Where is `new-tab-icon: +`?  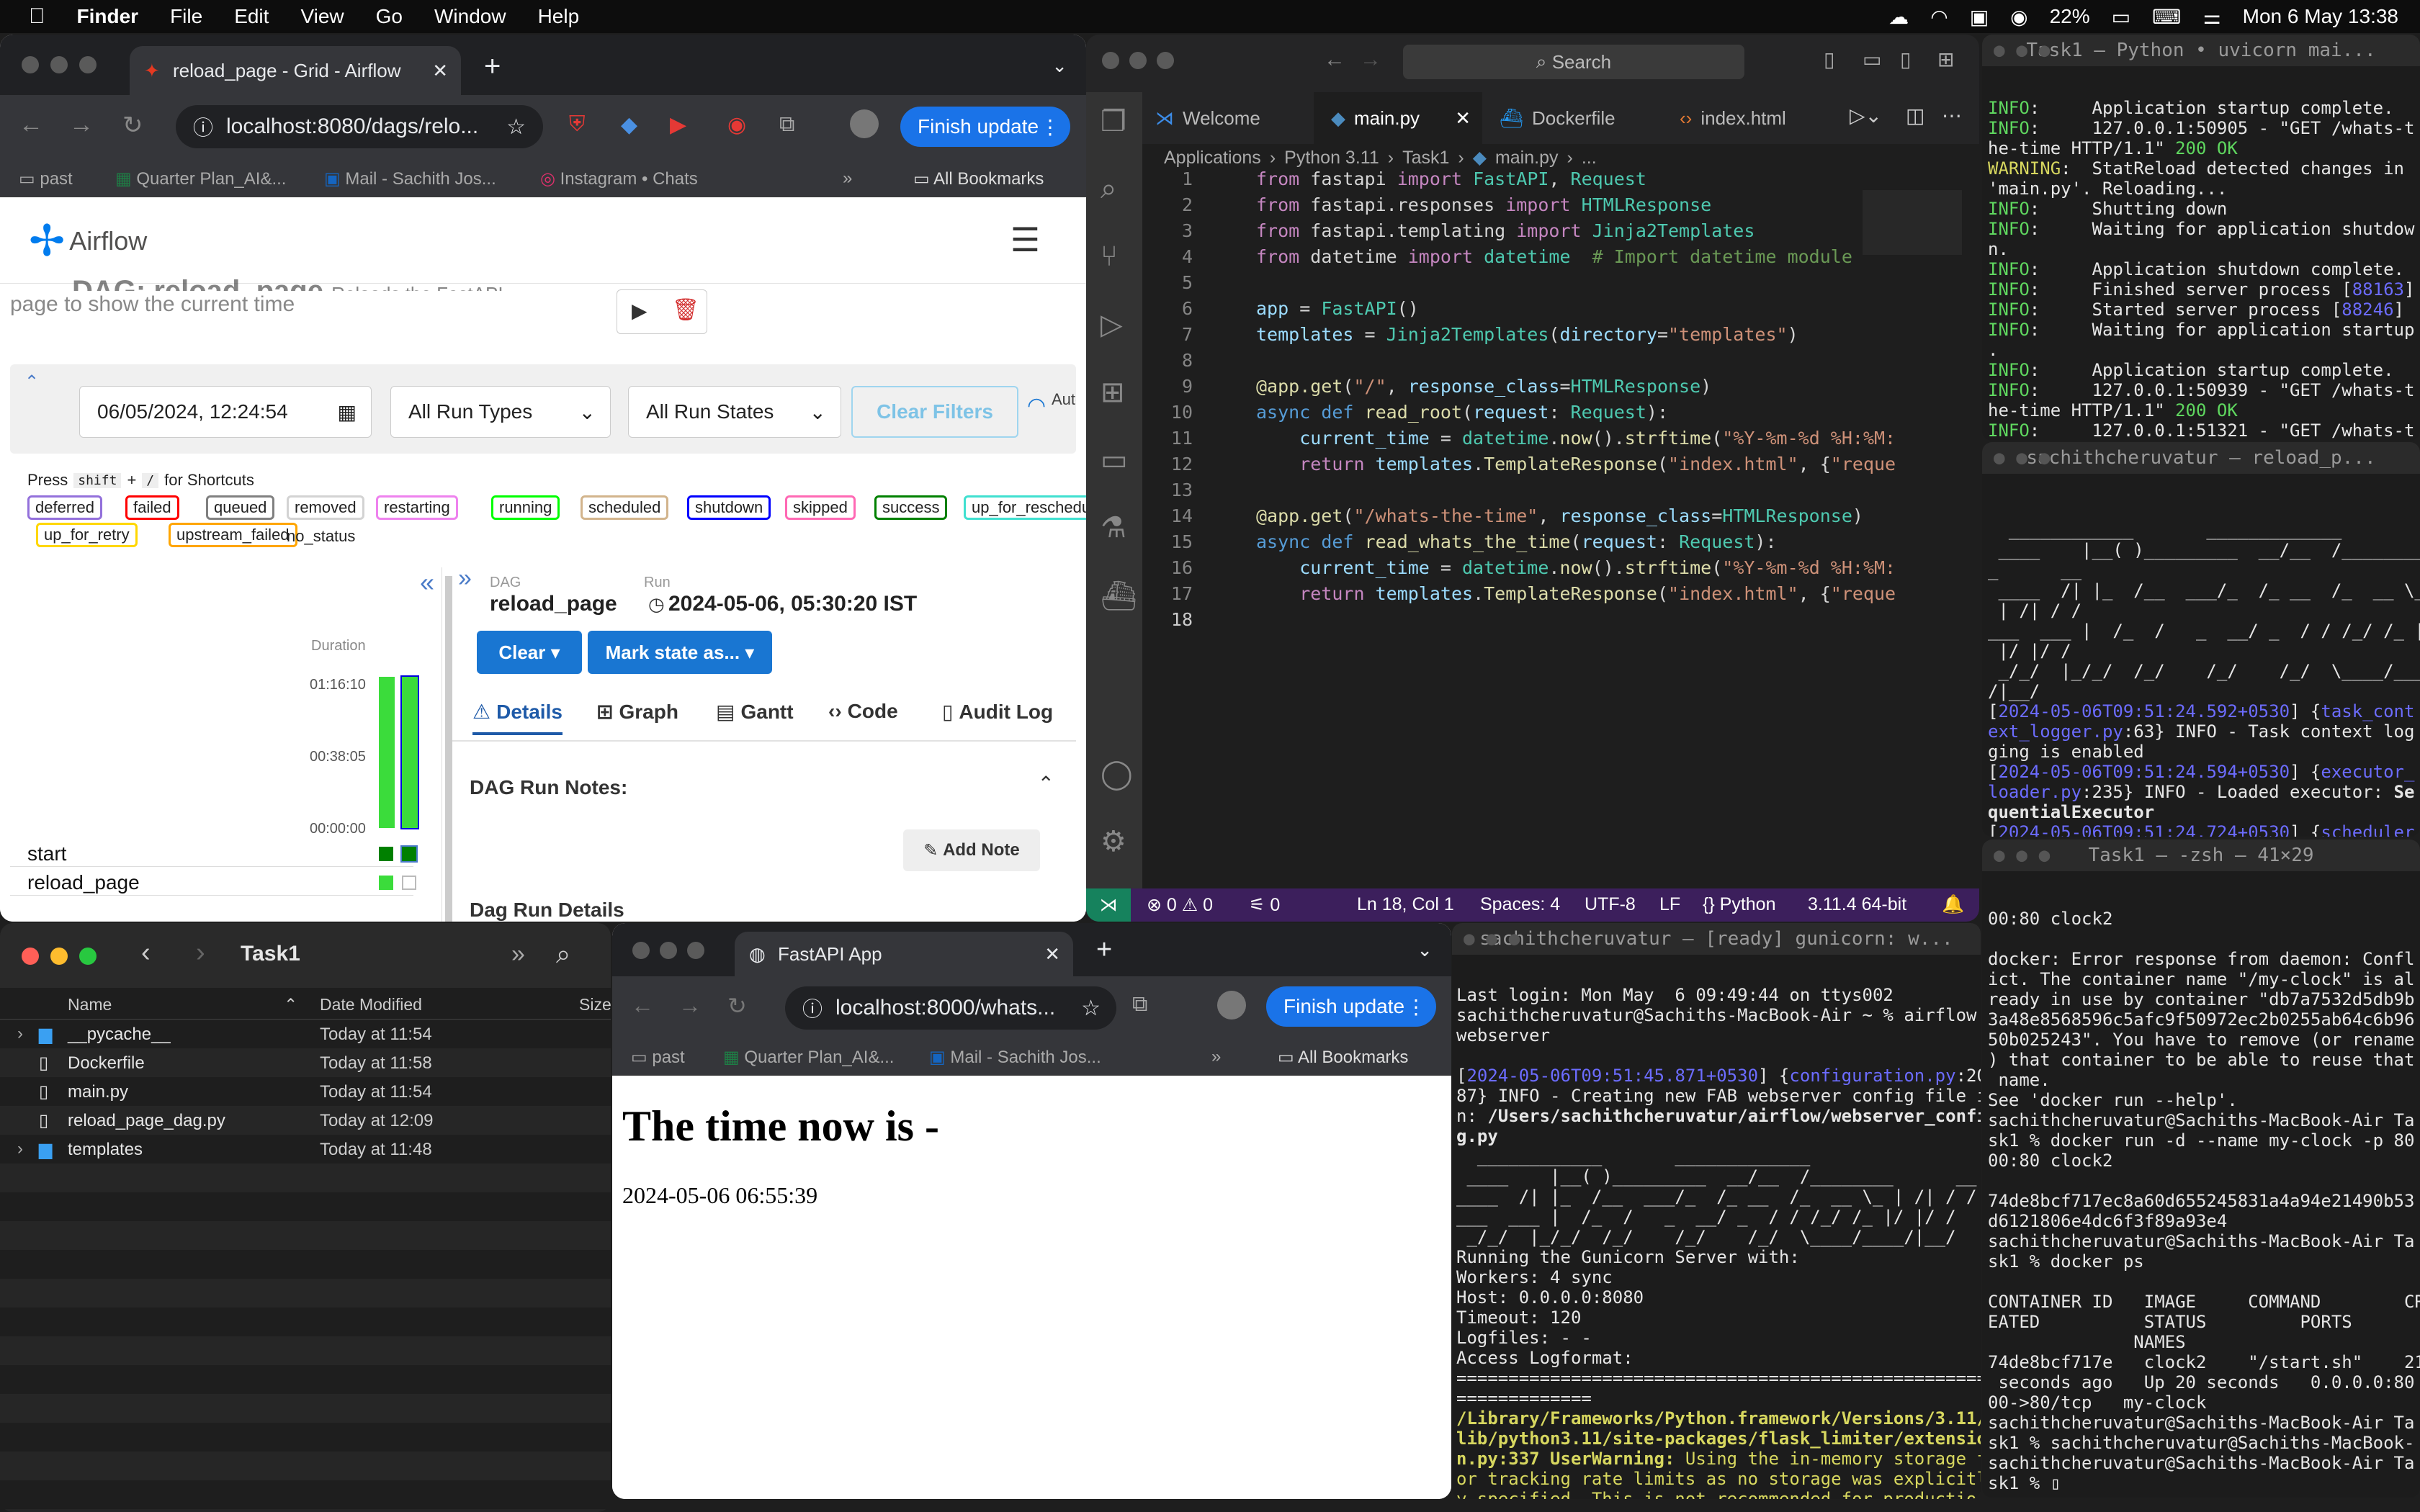
new-tab-icon: + is located at coordinates (492, 66).